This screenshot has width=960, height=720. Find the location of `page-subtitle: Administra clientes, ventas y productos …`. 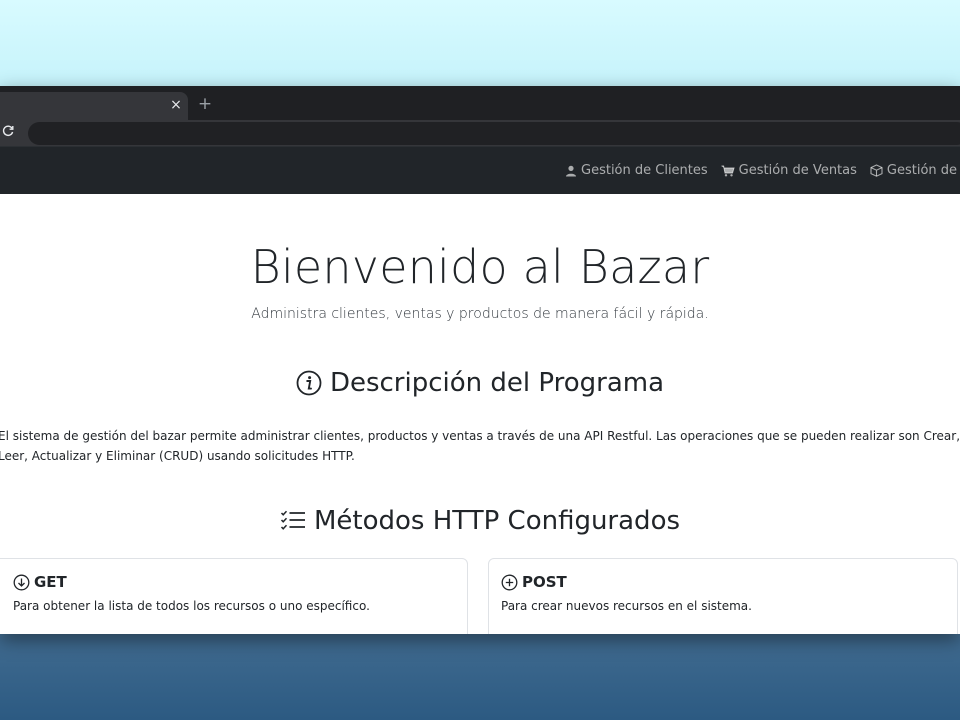

page-subtitle: Administra clientes, ventas y productos … is located at coordinates (480, 314).